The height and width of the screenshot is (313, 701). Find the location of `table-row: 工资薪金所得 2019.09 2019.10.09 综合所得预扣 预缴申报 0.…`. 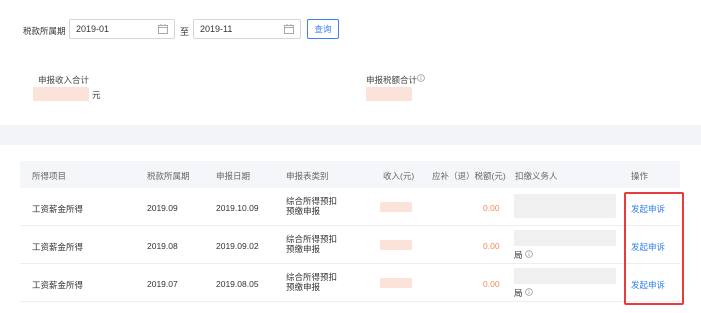

table-row: 工资薪金所得 2019.09 2019.10.09 综合所得预扣 预缴申报 0.… is located at coordinates (350, 207).